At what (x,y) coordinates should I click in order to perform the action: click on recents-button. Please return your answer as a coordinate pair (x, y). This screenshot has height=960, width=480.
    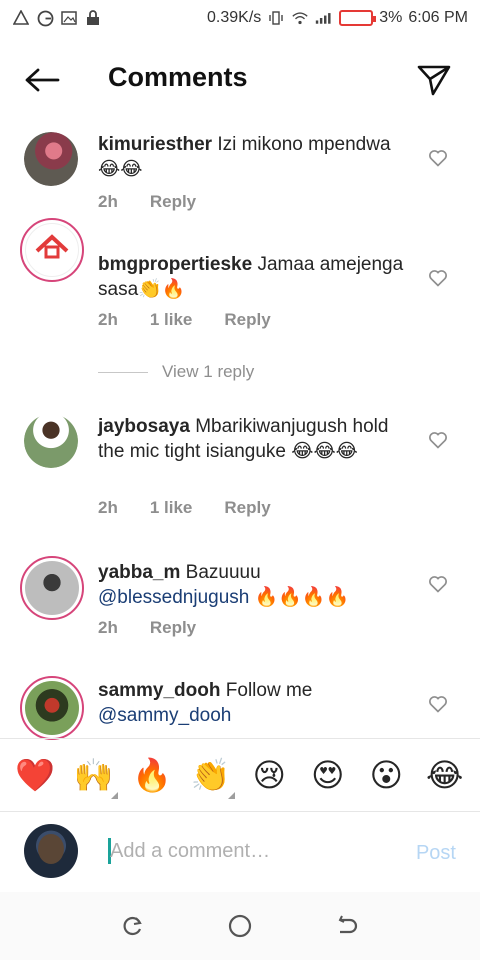
    Looking at the image, I should click on (133, 926).